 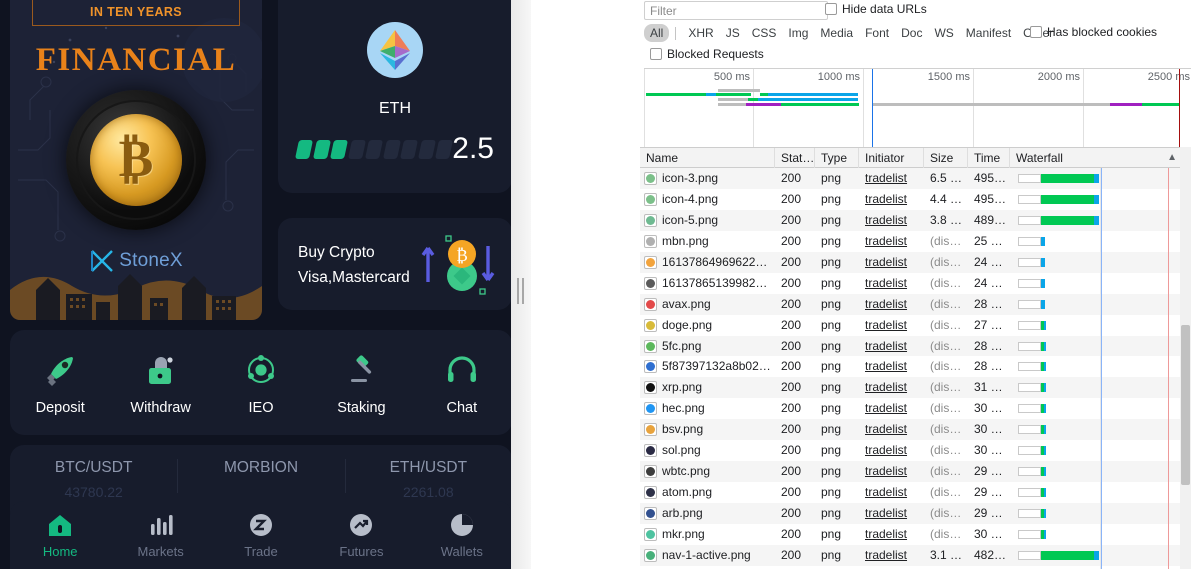 I want to click on nav-item-trade: Trade, so click(x=261, y=535).